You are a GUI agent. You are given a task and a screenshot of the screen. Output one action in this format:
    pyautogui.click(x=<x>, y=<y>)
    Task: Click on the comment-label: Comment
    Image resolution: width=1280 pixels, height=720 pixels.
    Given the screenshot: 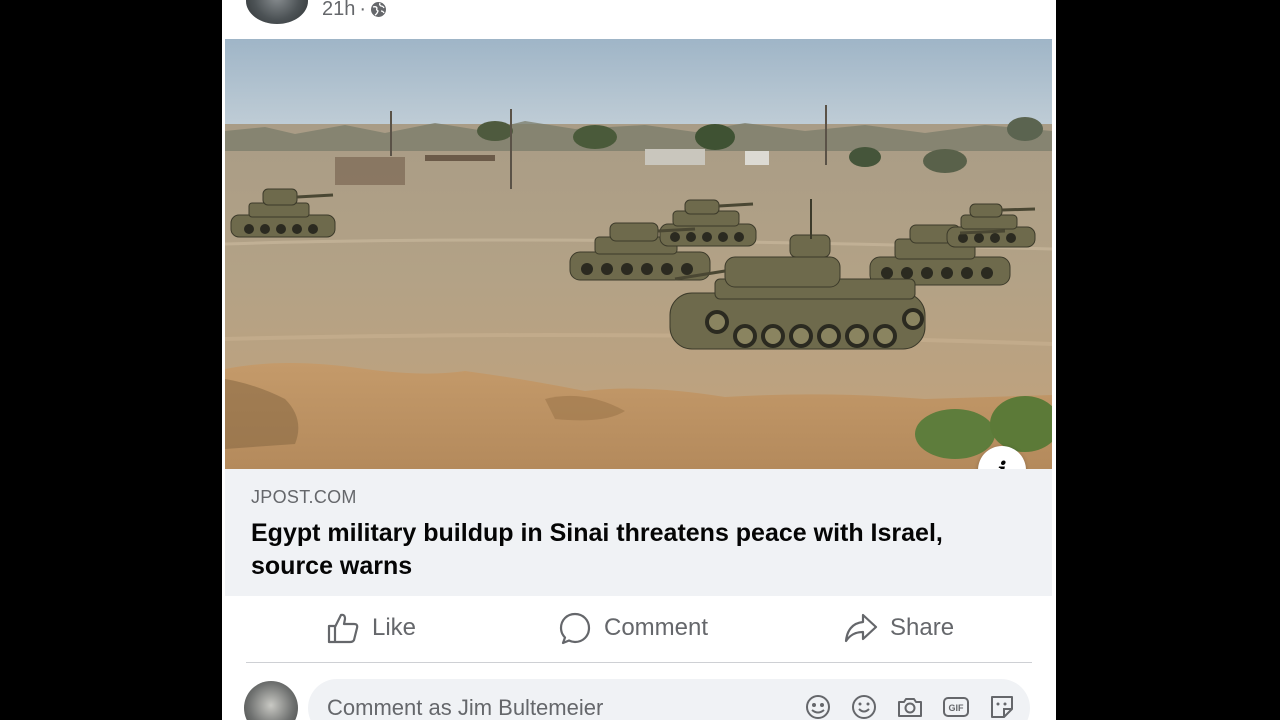 What is the action you would take?
    pyautogui.click(x=656, y=627)
    